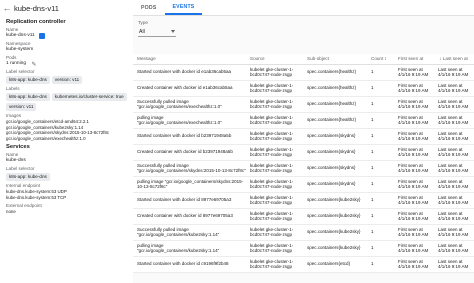 The height and width of the screenshot is (283, 474). What do you see at coordinates (173, 31) in the screenshot?
I see `dropdown-caret-icon` at bounding box center [173, 31].